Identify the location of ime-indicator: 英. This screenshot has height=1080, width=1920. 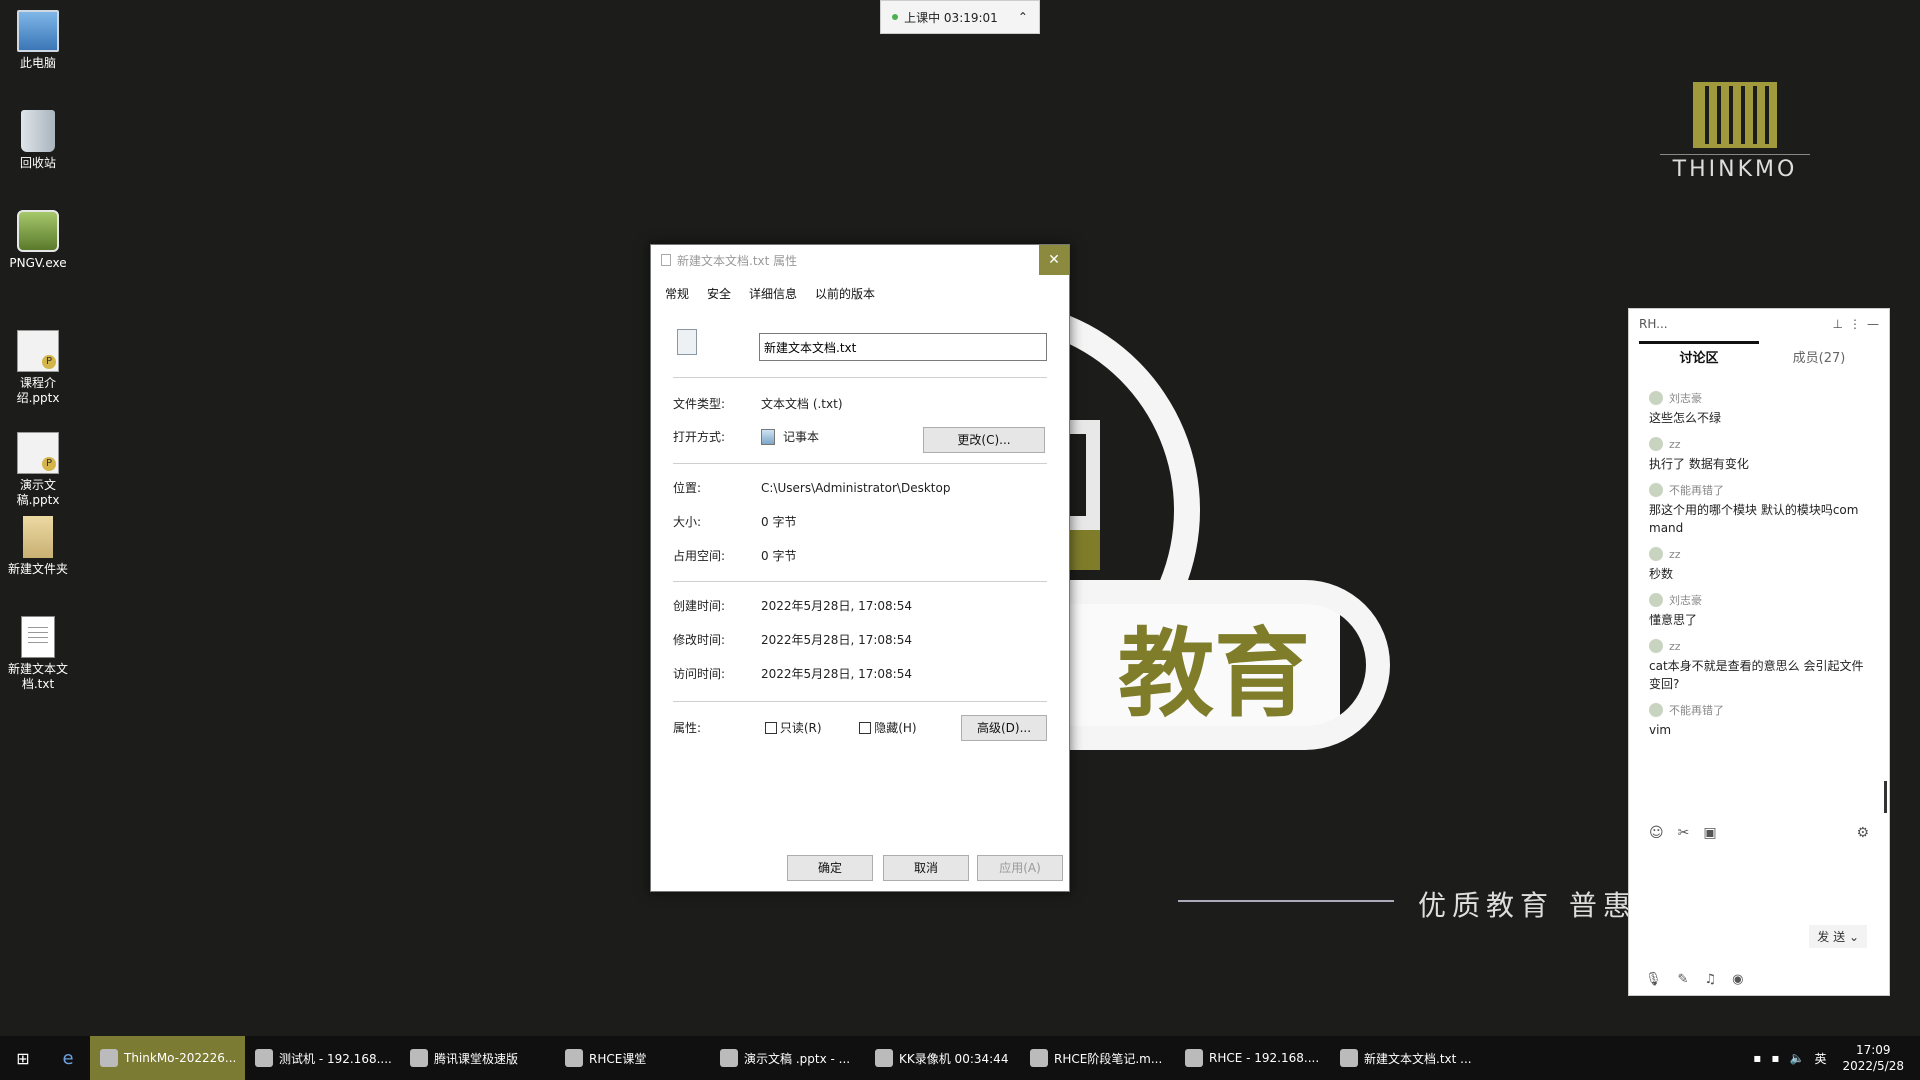
(1820, 1058).